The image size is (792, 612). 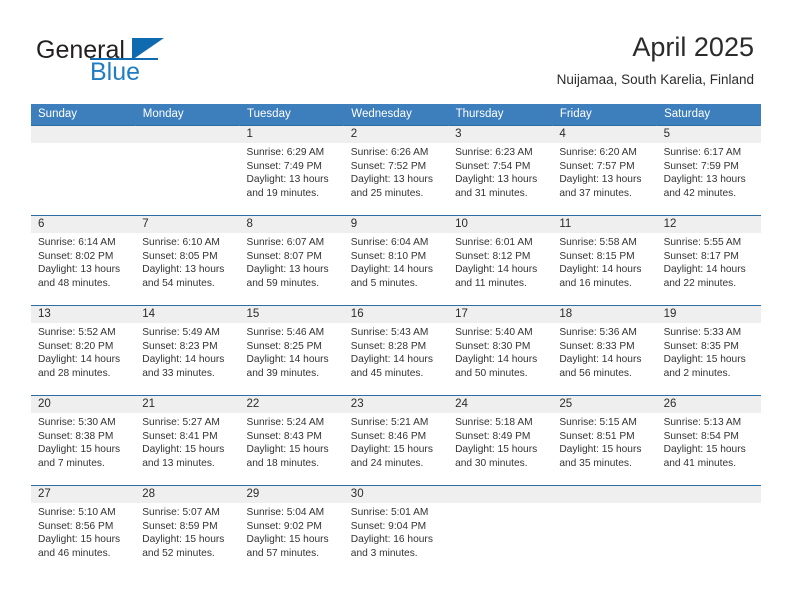 What do you see at coordinates (708, 314) in the screenshot?
I see `day-number: 19` at bounding box center [708, 314].